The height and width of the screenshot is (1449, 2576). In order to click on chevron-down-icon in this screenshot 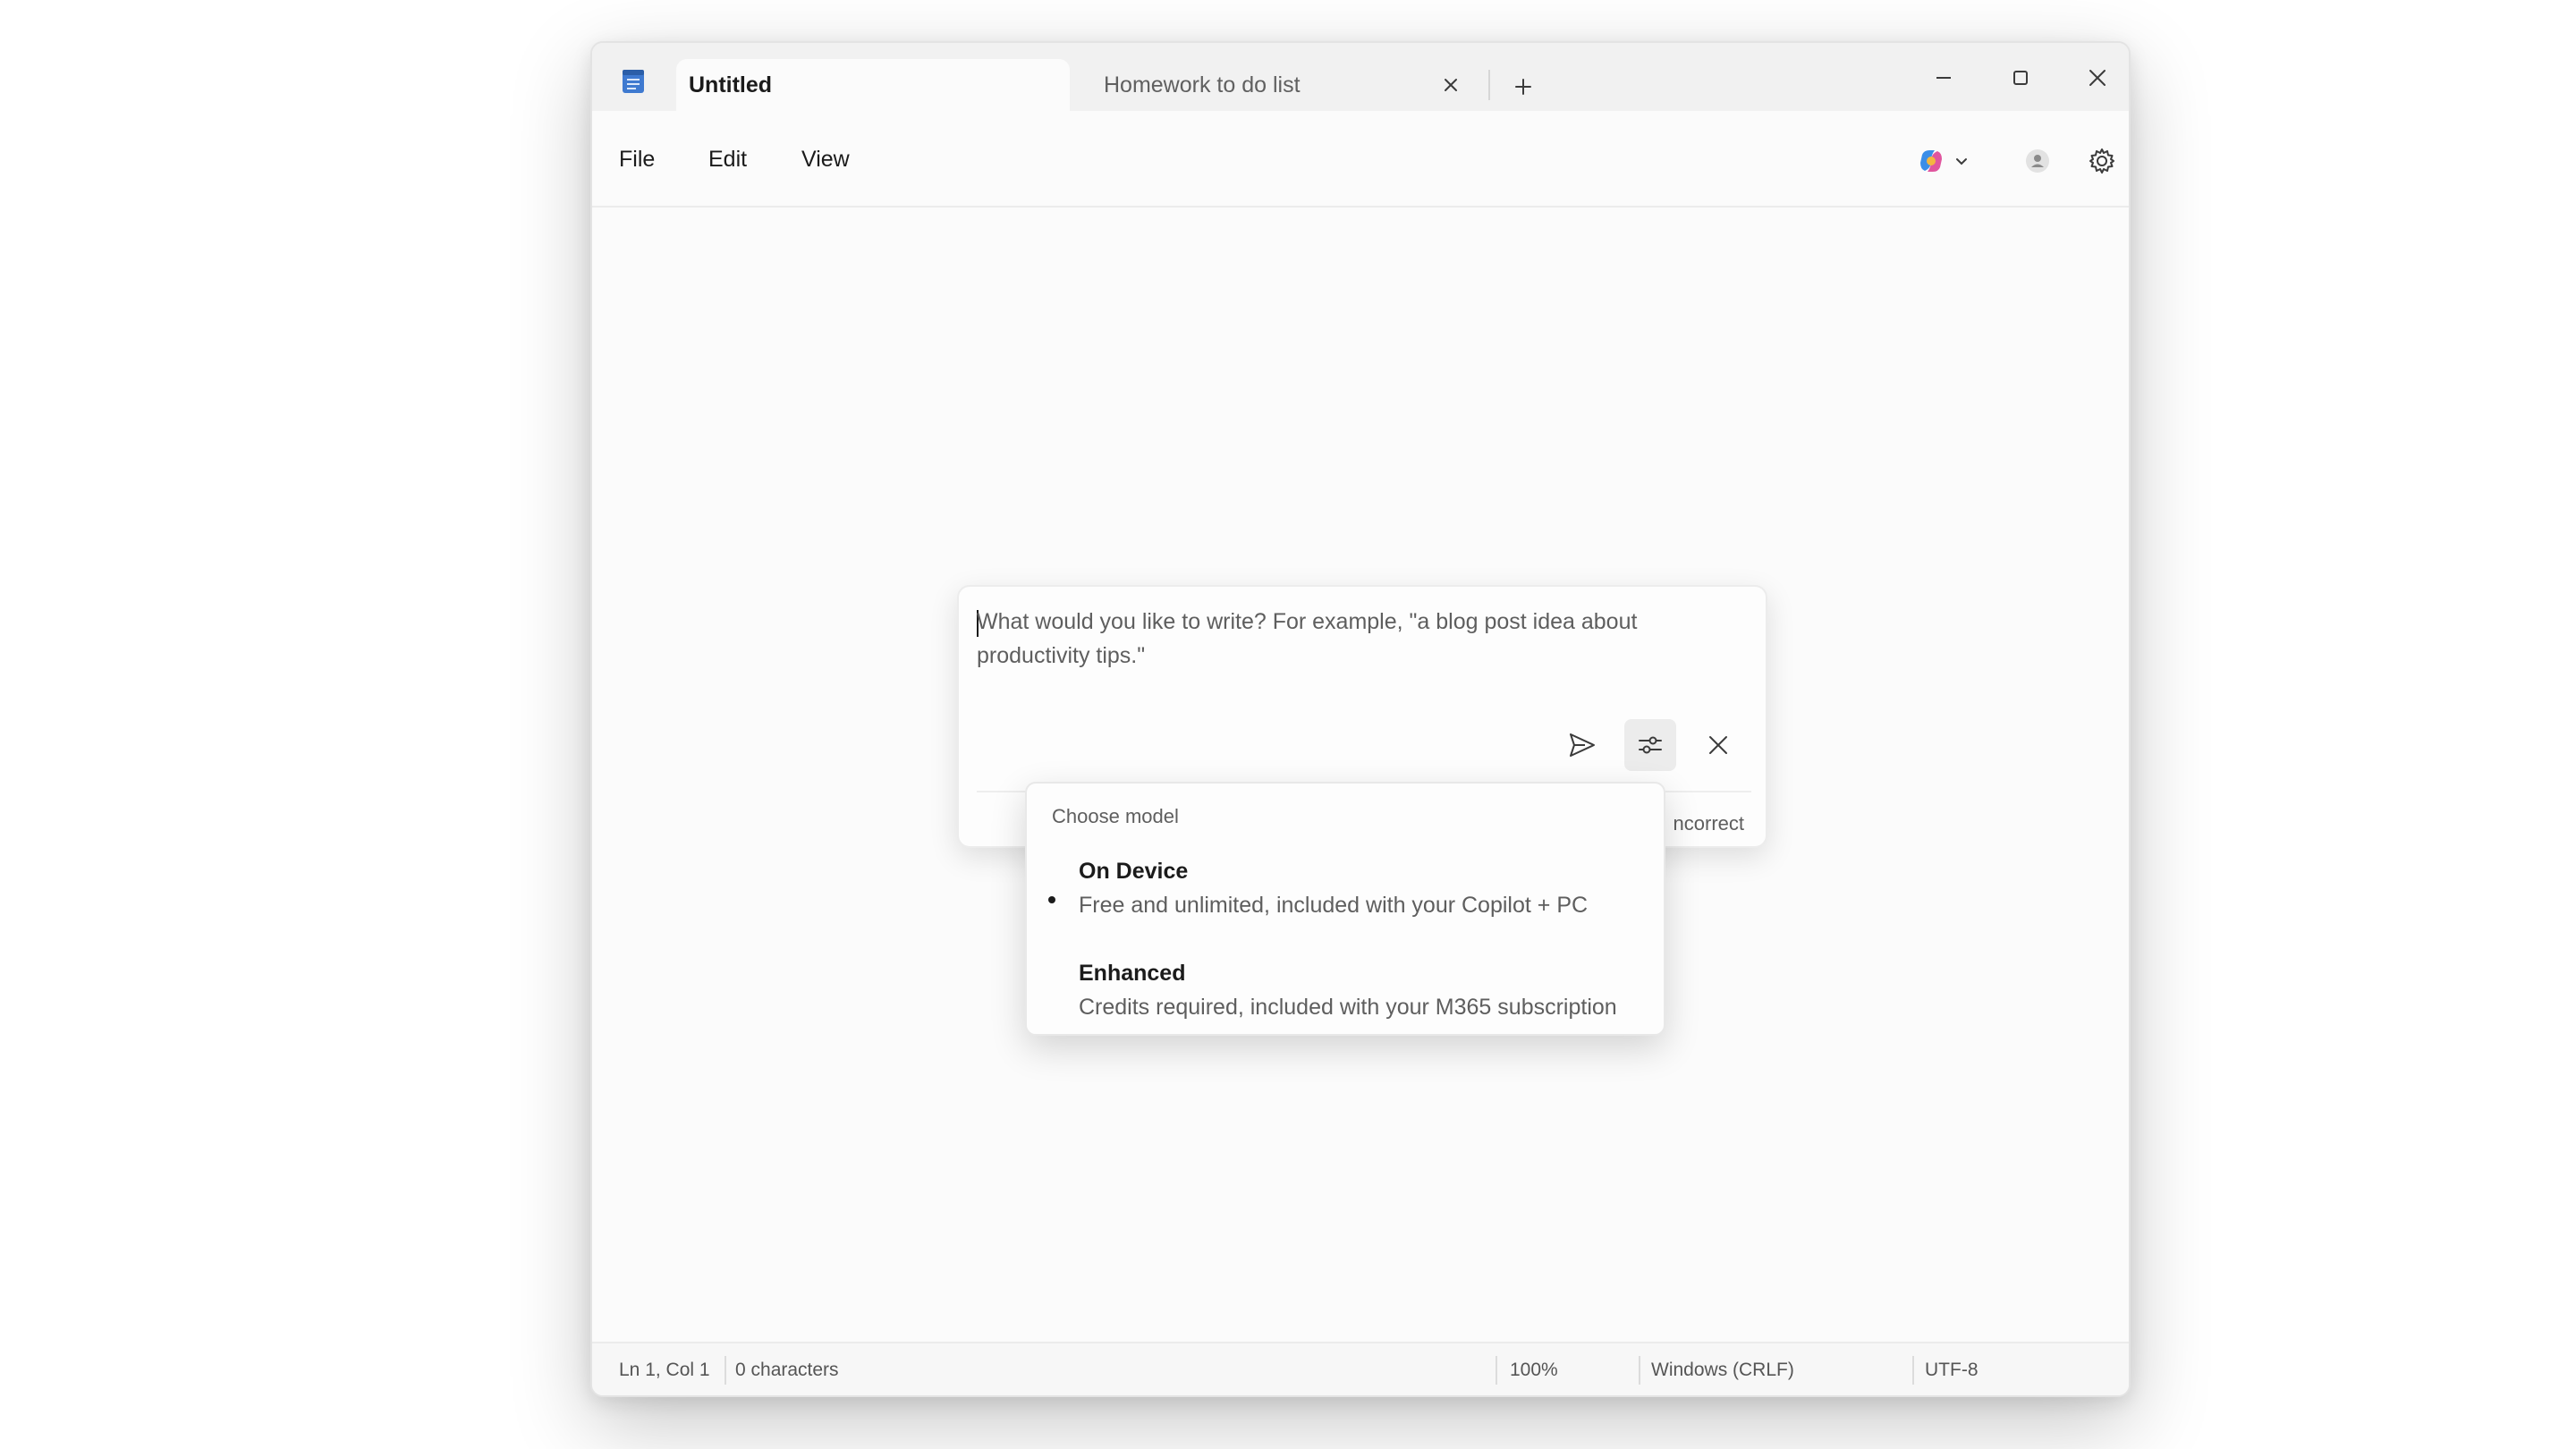, I will do `click(1961, 161)`.